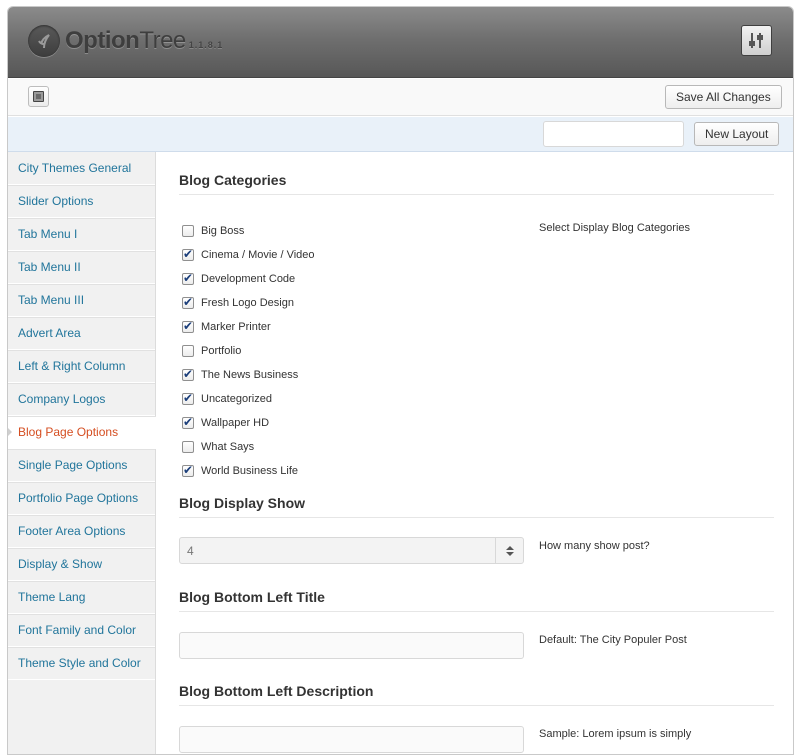  What do you see at coordinates (613, 640) in the screenshot?
I see `bottom-left-title-description: Default: The City Populer Post` at bounding box center [613, 640].